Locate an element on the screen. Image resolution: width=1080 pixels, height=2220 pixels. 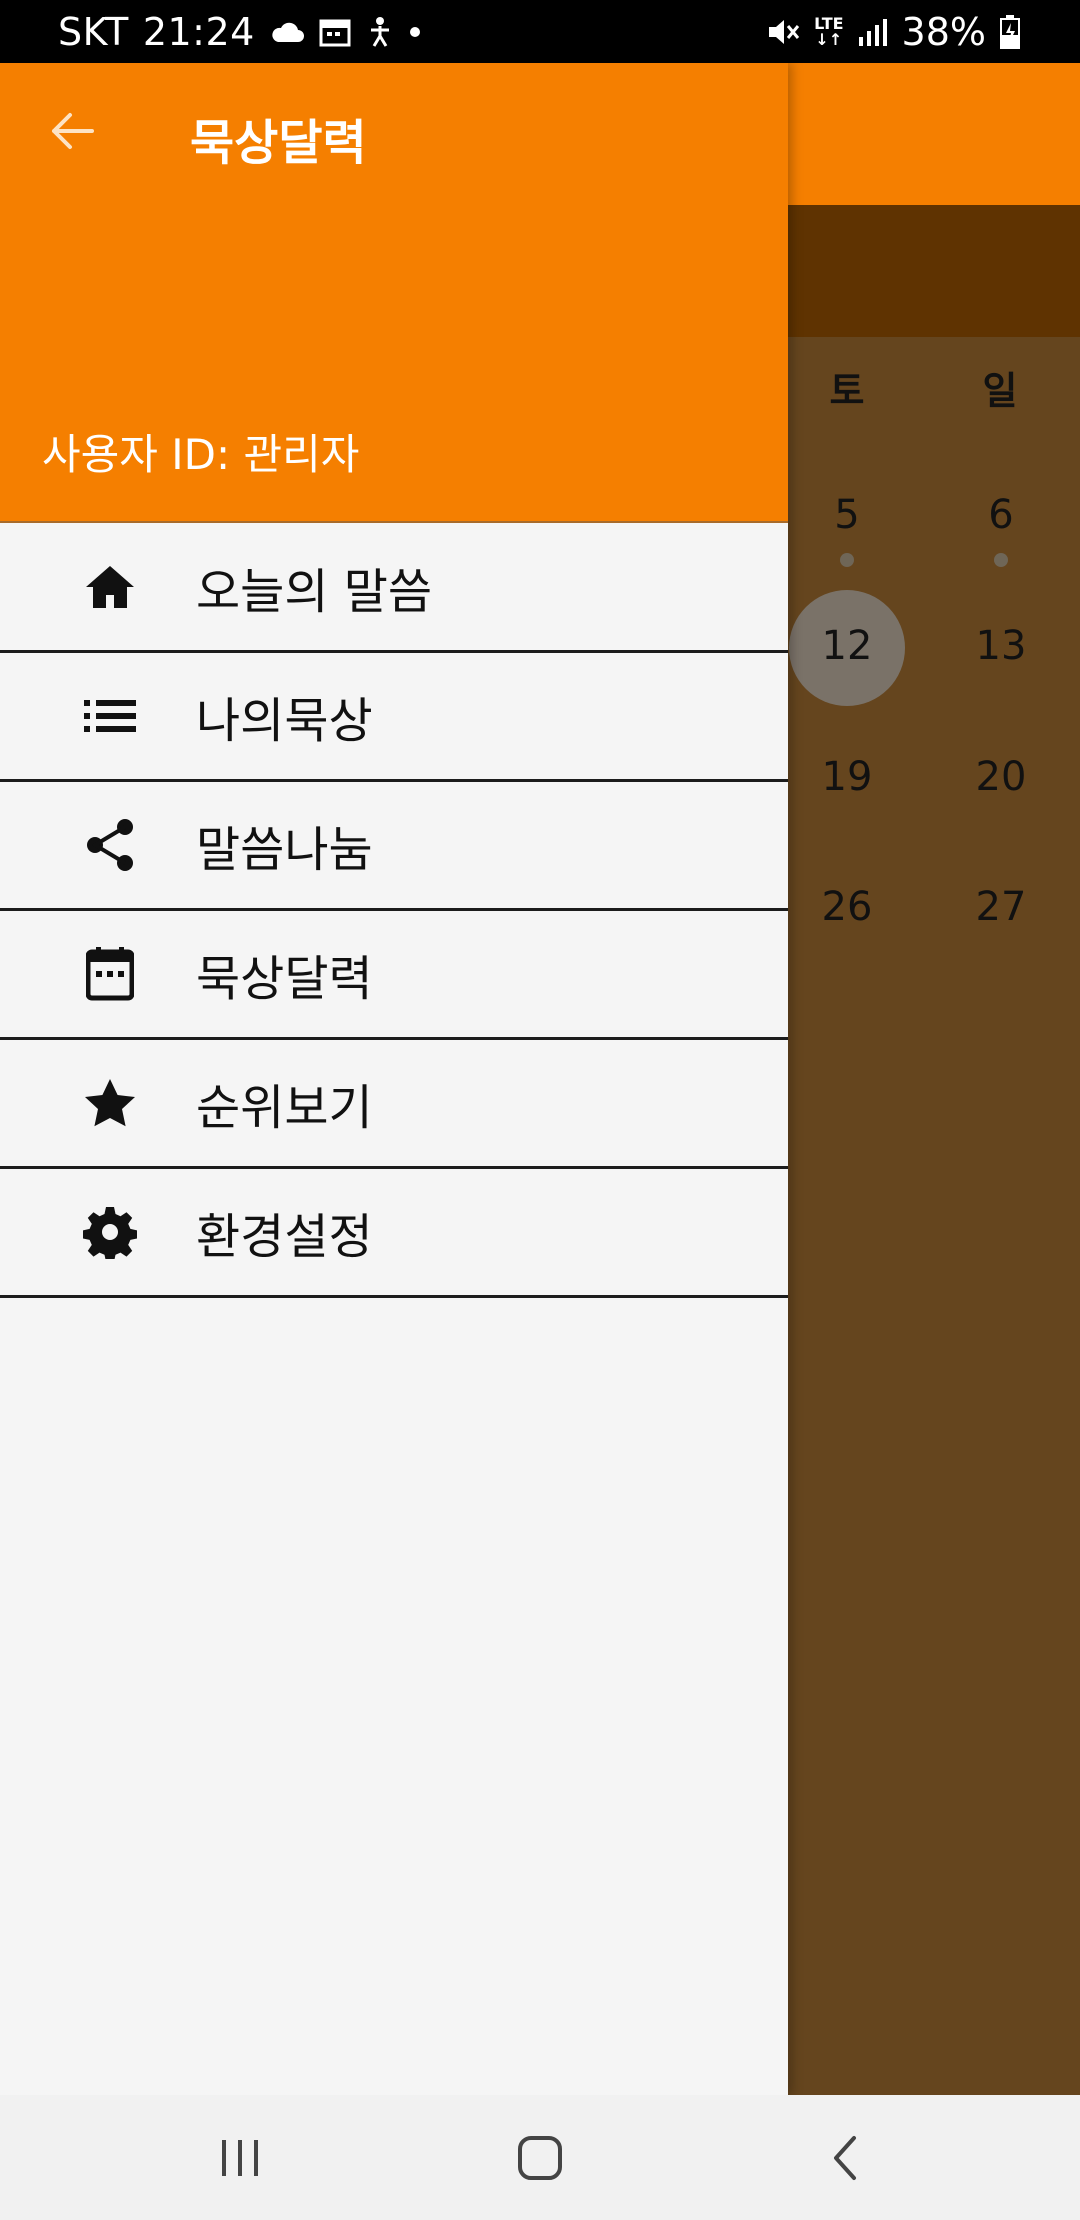
share-icon is located at coordinates (110, 845).